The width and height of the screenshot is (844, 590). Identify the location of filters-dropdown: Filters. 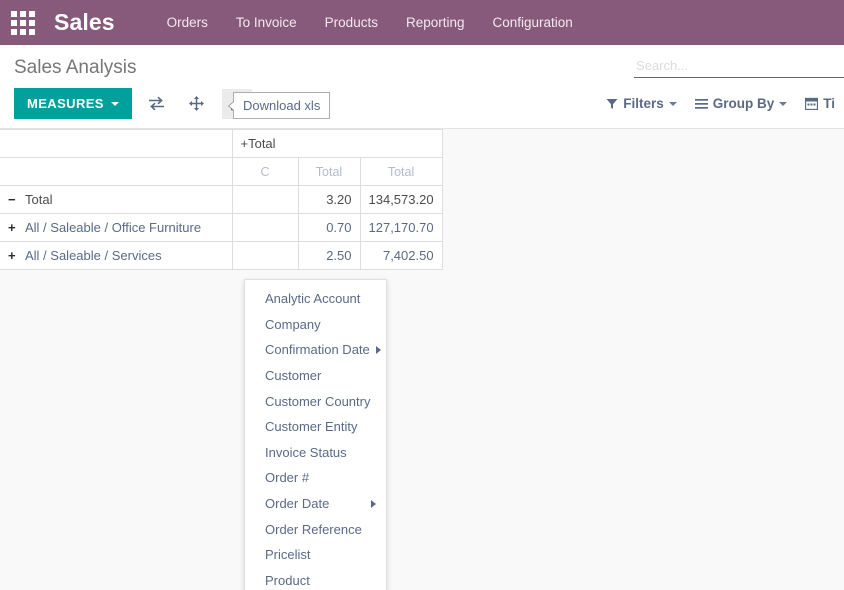
(641, 103).